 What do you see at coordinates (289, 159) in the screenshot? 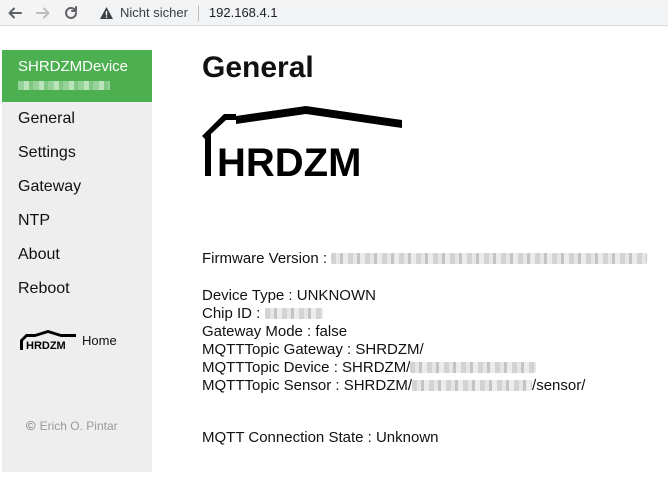
I see `logo-text: HRDZM` at bounding box center [289, 159].